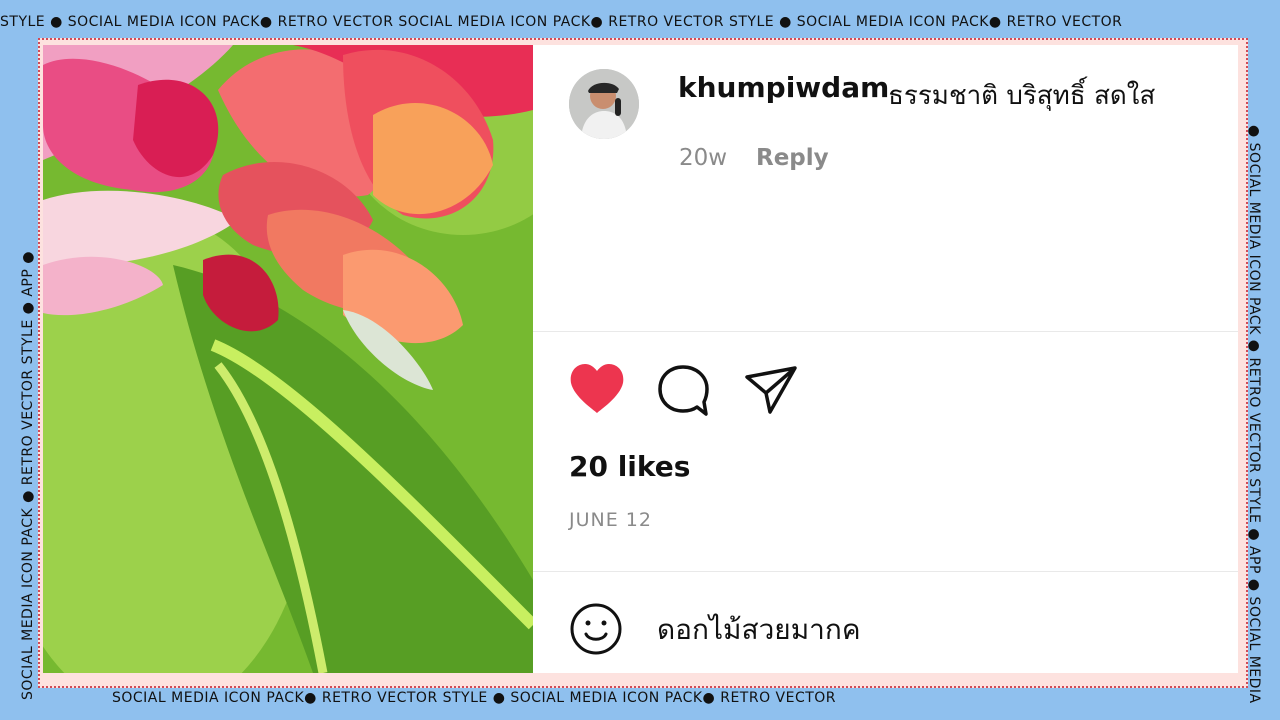 This screenshot has height=720, width=1280. I want to click on comment-time: 20w, so click(703, 158).